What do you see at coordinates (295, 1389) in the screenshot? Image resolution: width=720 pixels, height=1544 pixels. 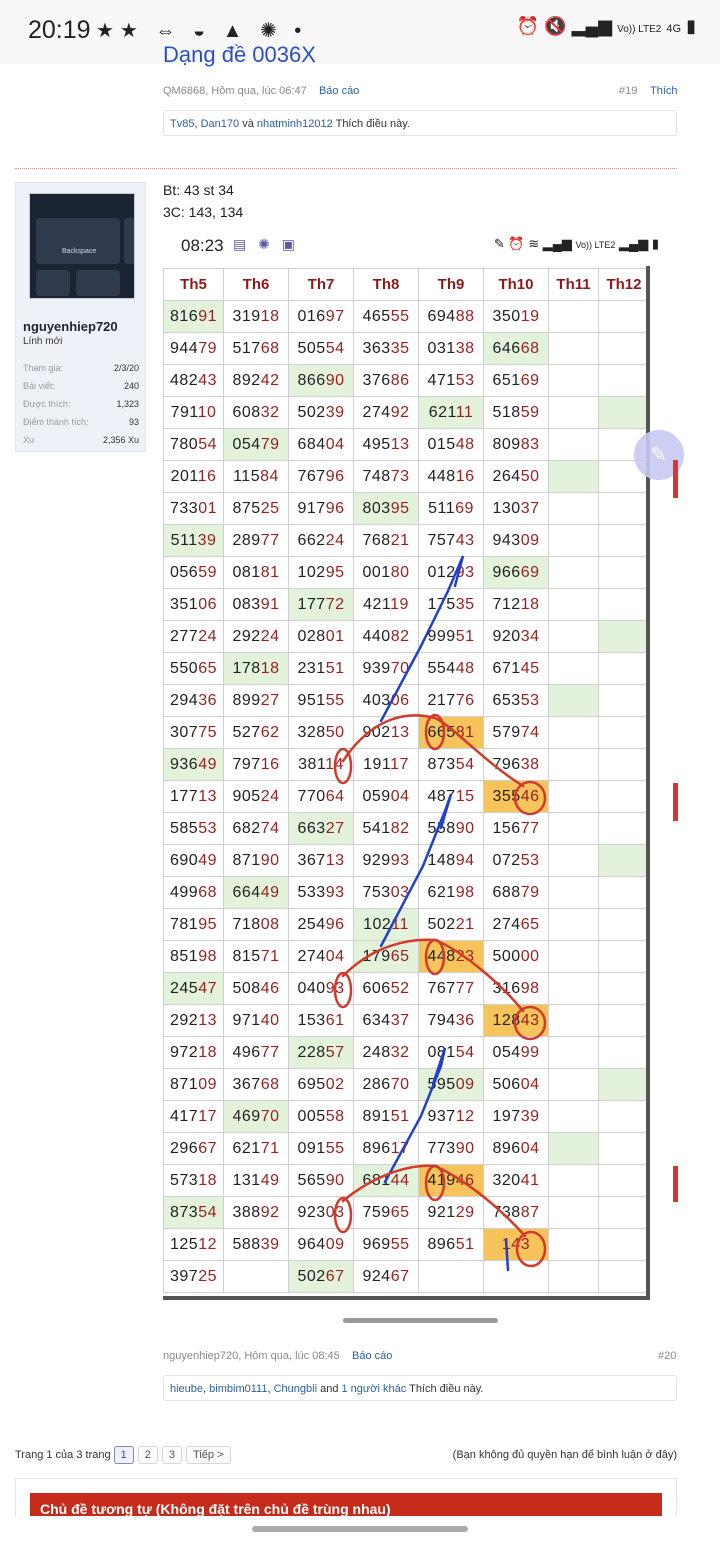 I see `liker-link: Chungbii` at bounding box center [295, 1389].